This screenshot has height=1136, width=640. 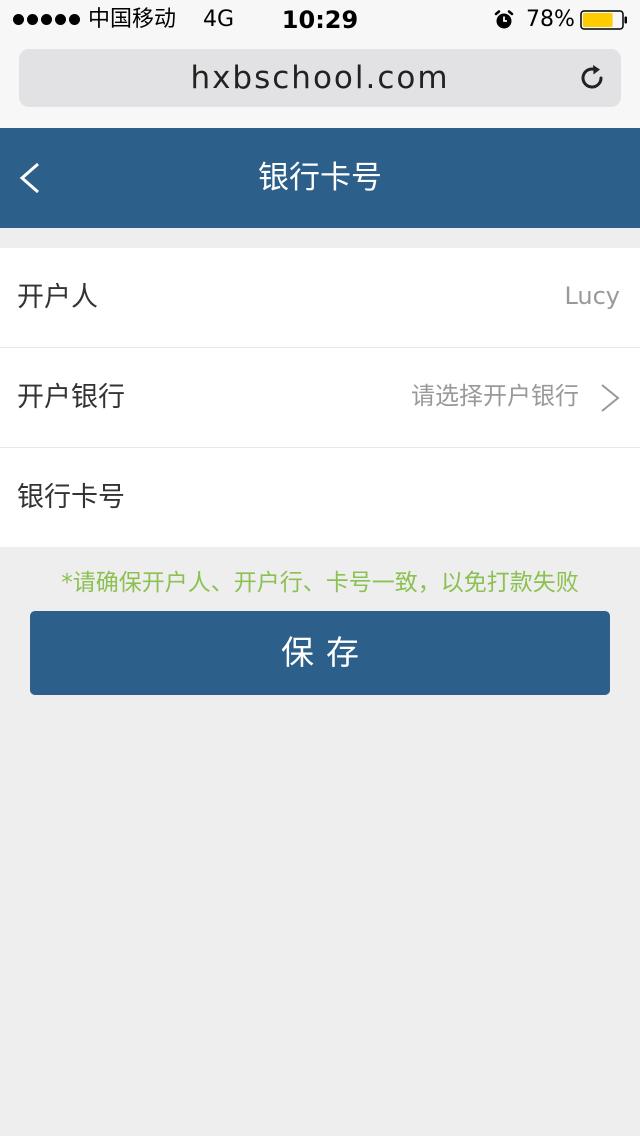 What do you see at coordinates (610, 398) in the screenshot?
I see `chevron-right-icon` at bounding box center [610, 398].